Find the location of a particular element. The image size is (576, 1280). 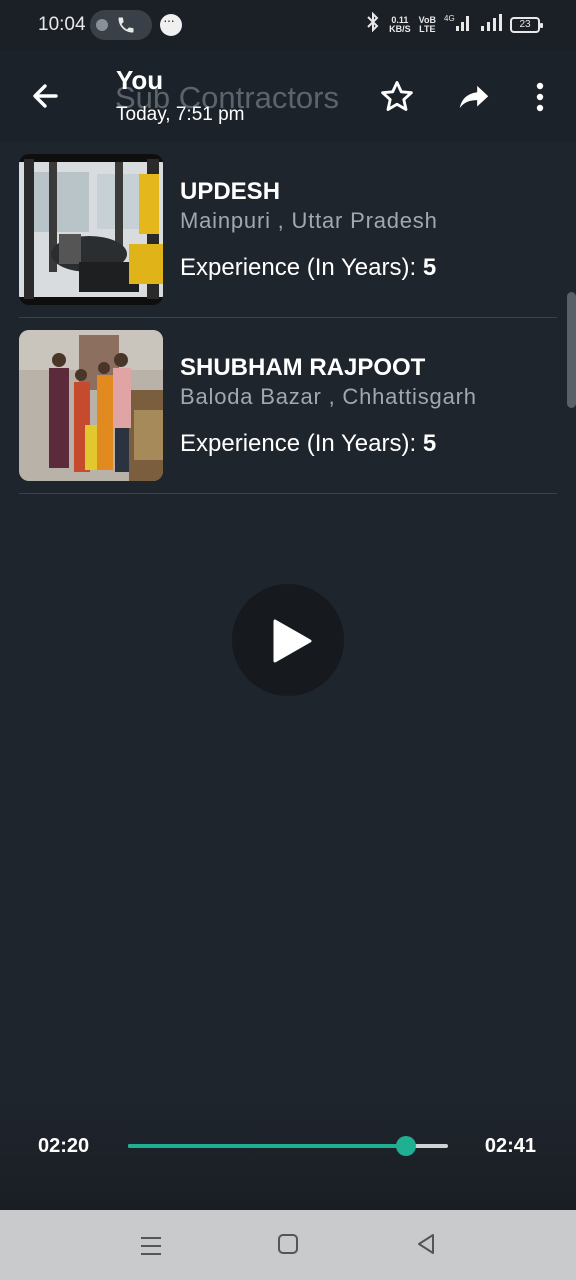

play-button is located at coordinates (288, 640).